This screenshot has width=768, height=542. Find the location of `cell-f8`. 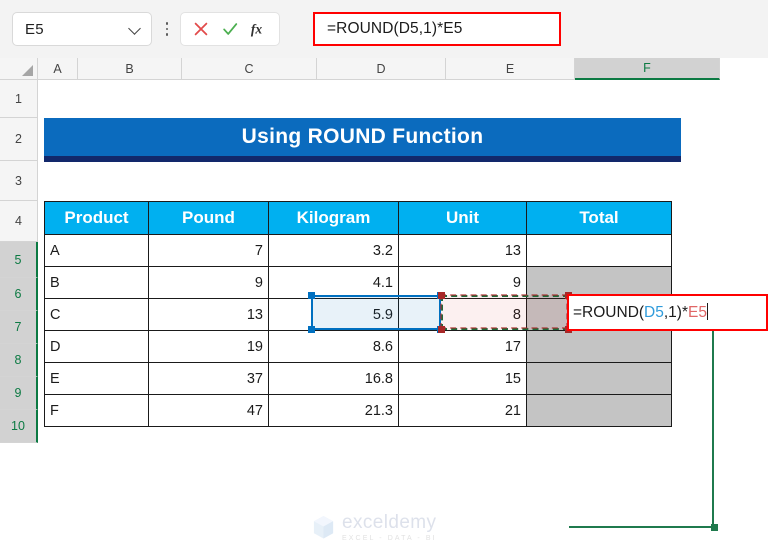

cell-f8 is located at coordinates (599, 346).